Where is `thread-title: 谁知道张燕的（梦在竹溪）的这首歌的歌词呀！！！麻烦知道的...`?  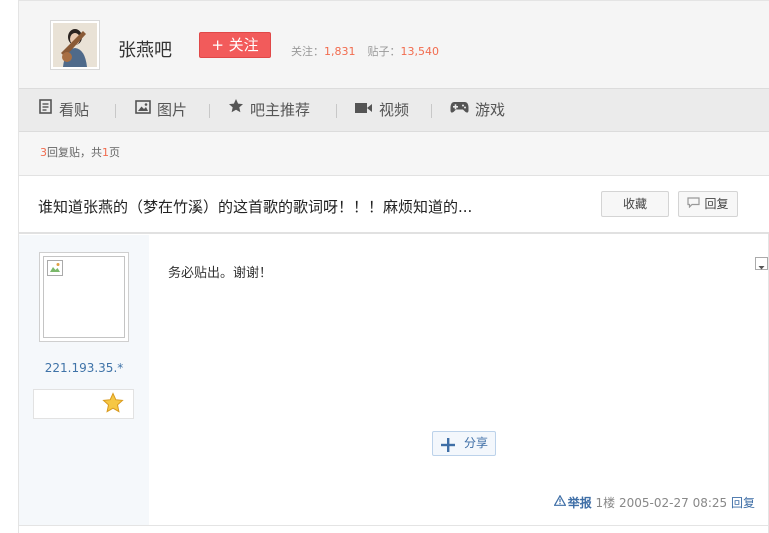
thread-title: 谁知道张燕的（梦在竹溪）的这首歌的歌词呀！！！麻烦知道的... is located at coordinates (255, 207).